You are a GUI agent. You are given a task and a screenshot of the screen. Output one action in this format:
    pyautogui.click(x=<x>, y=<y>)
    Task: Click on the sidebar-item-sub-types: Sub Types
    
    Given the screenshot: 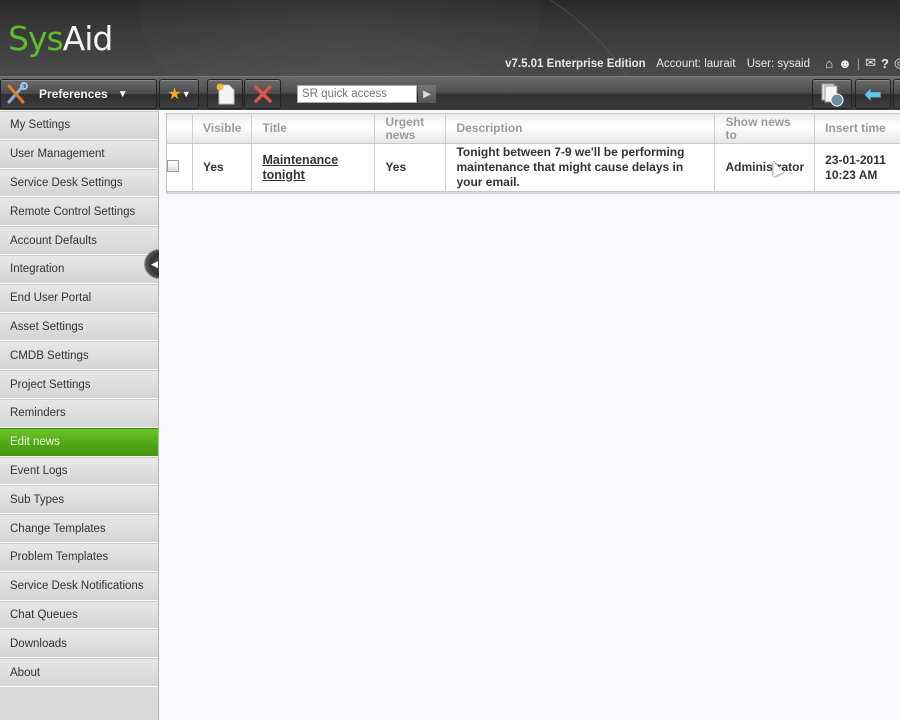 What is the action you would take?
    pyautogui.click(x=79, y=500)
    